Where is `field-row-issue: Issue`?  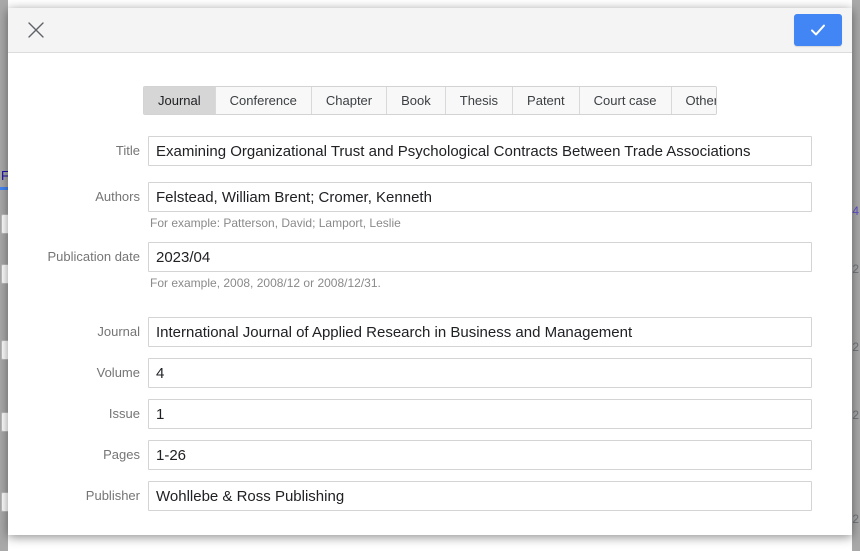
field-row-issue: Issue is located at coordinates (430, 414).